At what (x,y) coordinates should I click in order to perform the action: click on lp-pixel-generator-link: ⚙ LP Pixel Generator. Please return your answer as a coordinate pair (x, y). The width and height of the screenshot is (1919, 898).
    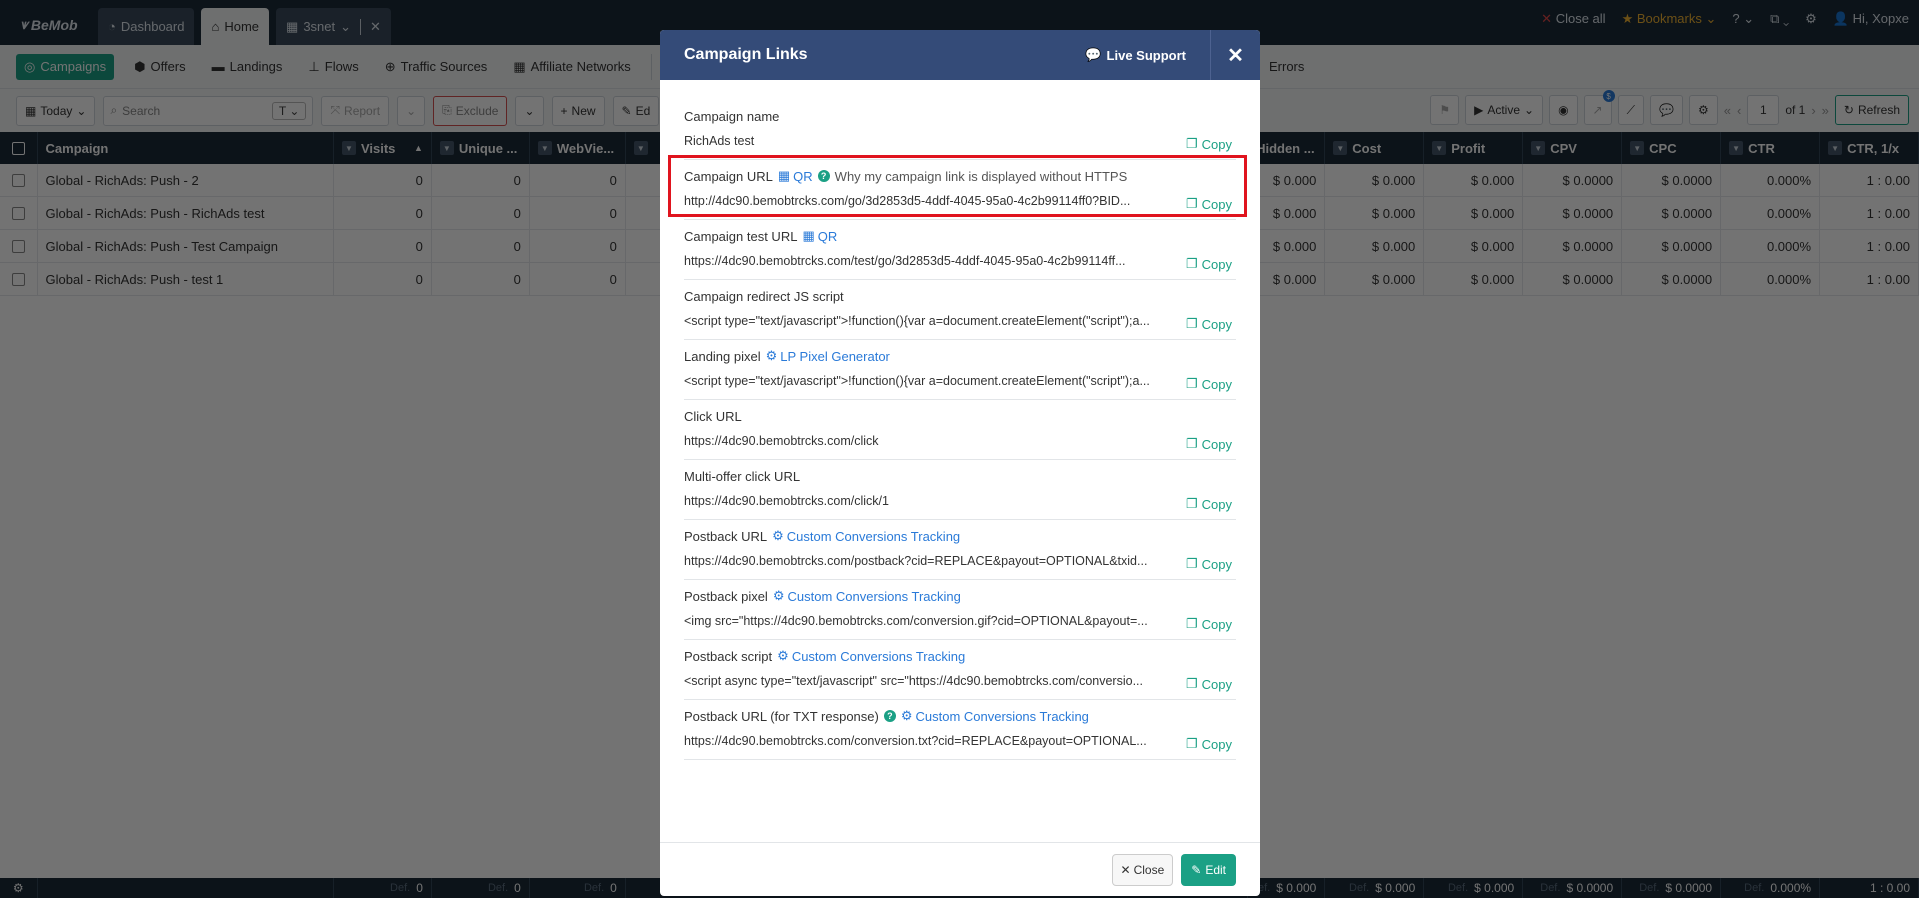
    Looking at the image, I should click on (828, 356).